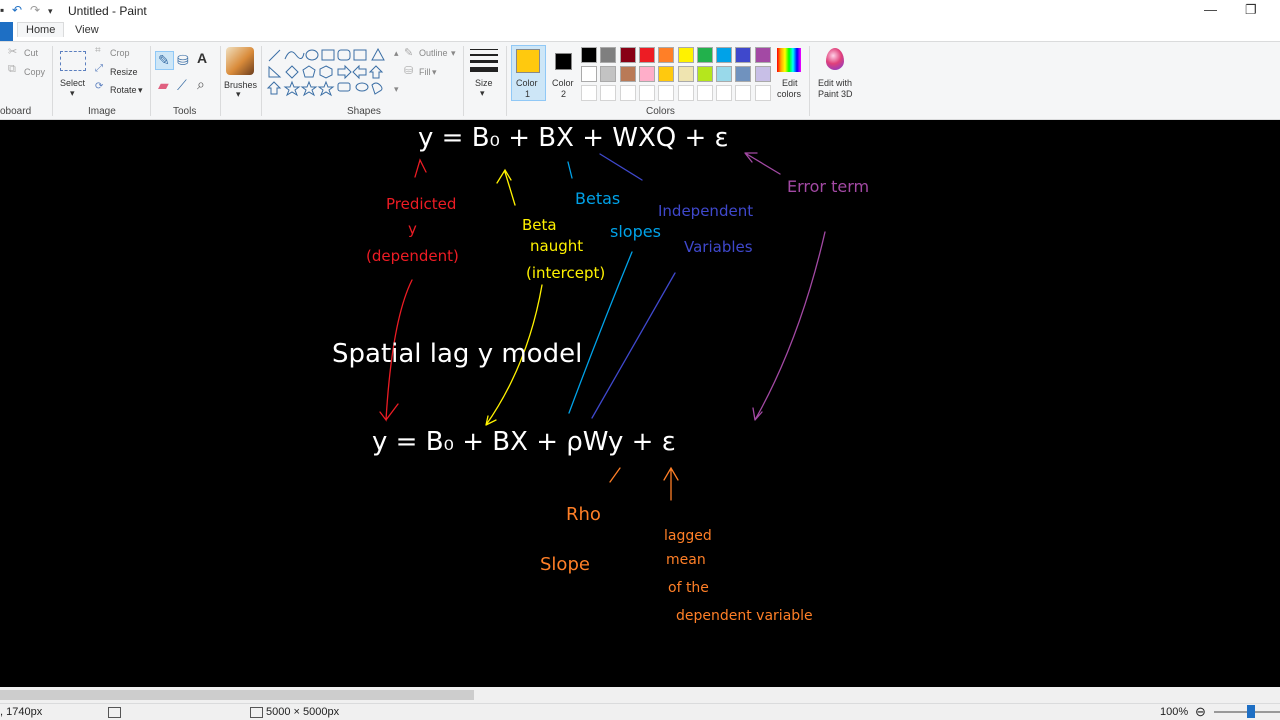  Describe the element at coordinates (140, 90) in the screenshot. I see `rotate-dropdown-icon: ▾` at that location.